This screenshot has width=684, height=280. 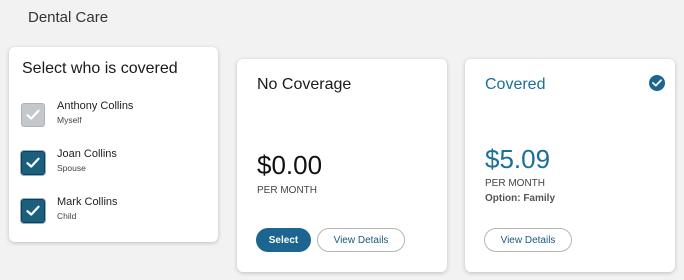 I want to click on member-row-mark: Mark Collins Child, so click(x=116, y=210).